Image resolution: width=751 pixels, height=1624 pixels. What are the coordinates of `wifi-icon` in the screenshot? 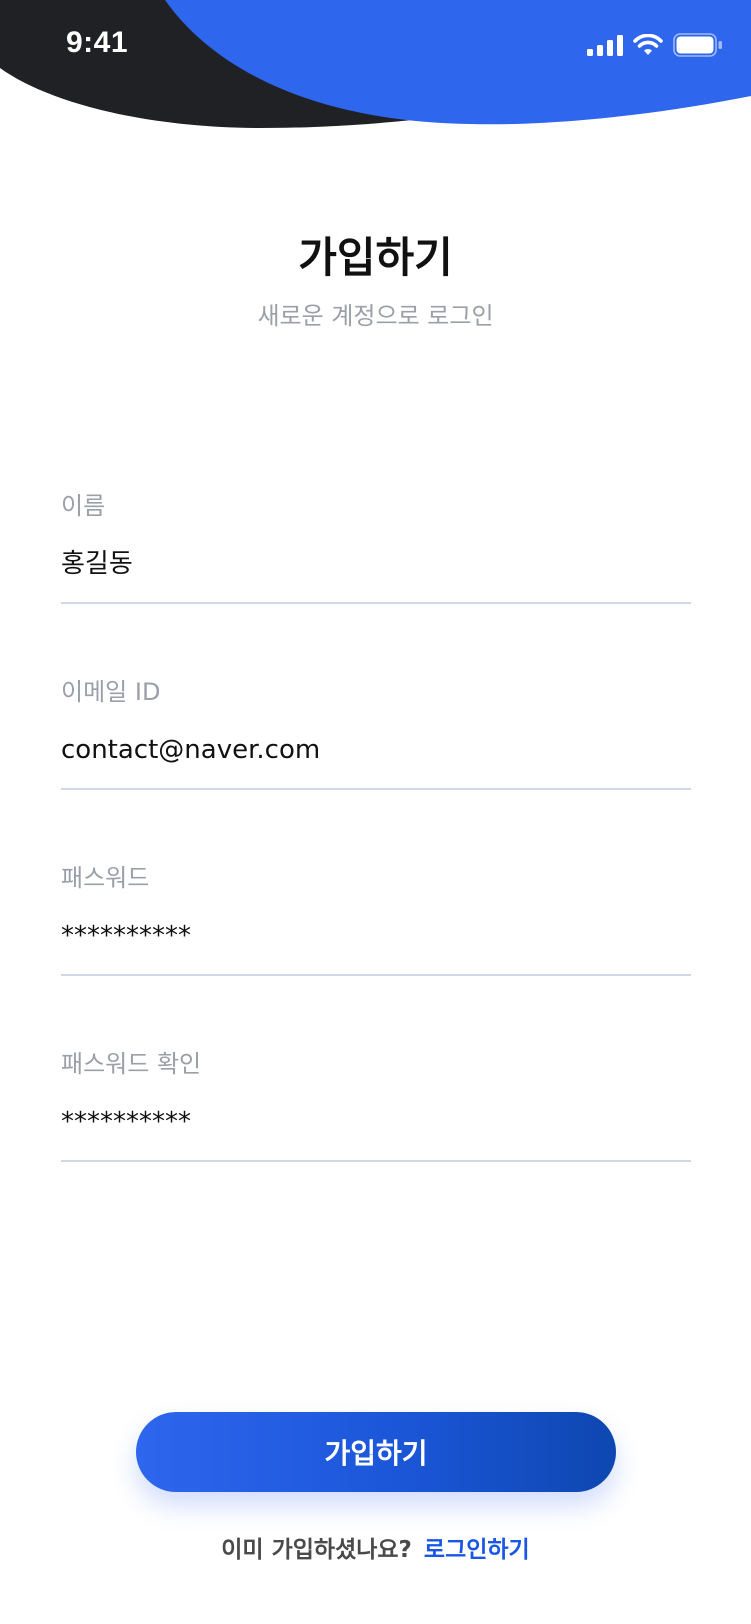 It's located at (648, 44).